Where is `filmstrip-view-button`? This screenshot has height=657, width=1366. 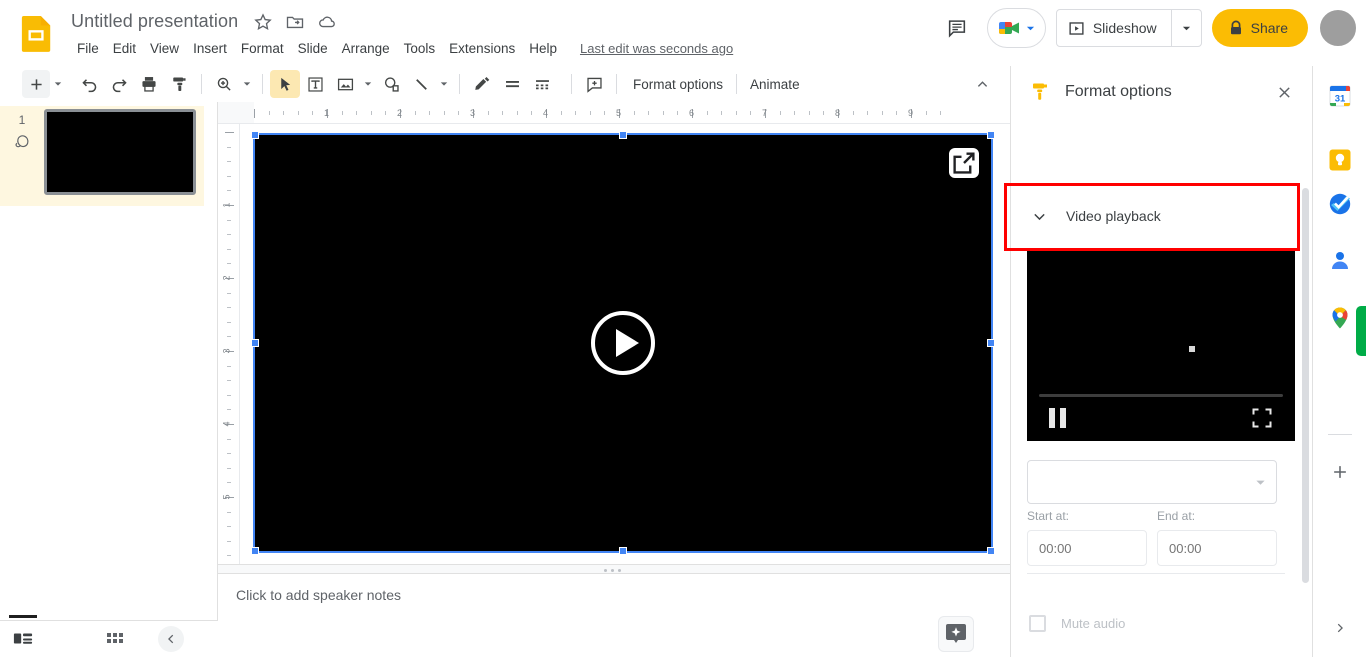
filmstrip-view-button is located at coordinates (23, 634).